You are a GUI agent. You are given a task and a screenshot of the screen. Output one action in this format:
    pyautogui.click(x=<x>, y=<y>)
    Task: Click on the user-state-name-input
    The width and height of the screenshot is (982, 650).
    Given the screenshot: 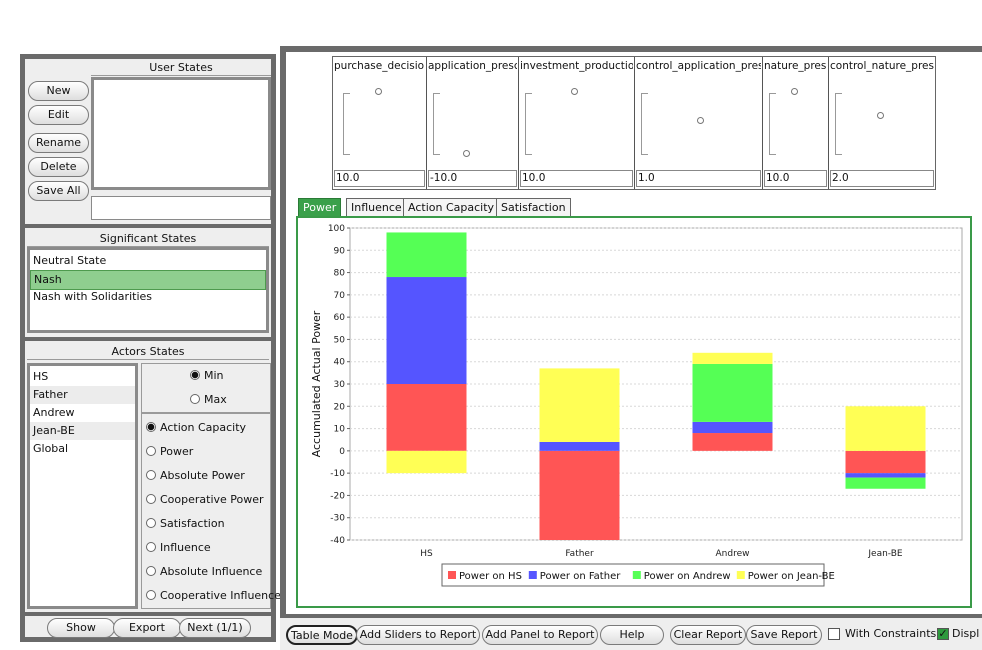 What is the action you would take?
    pyautogui.click(x=181, y=208)
    